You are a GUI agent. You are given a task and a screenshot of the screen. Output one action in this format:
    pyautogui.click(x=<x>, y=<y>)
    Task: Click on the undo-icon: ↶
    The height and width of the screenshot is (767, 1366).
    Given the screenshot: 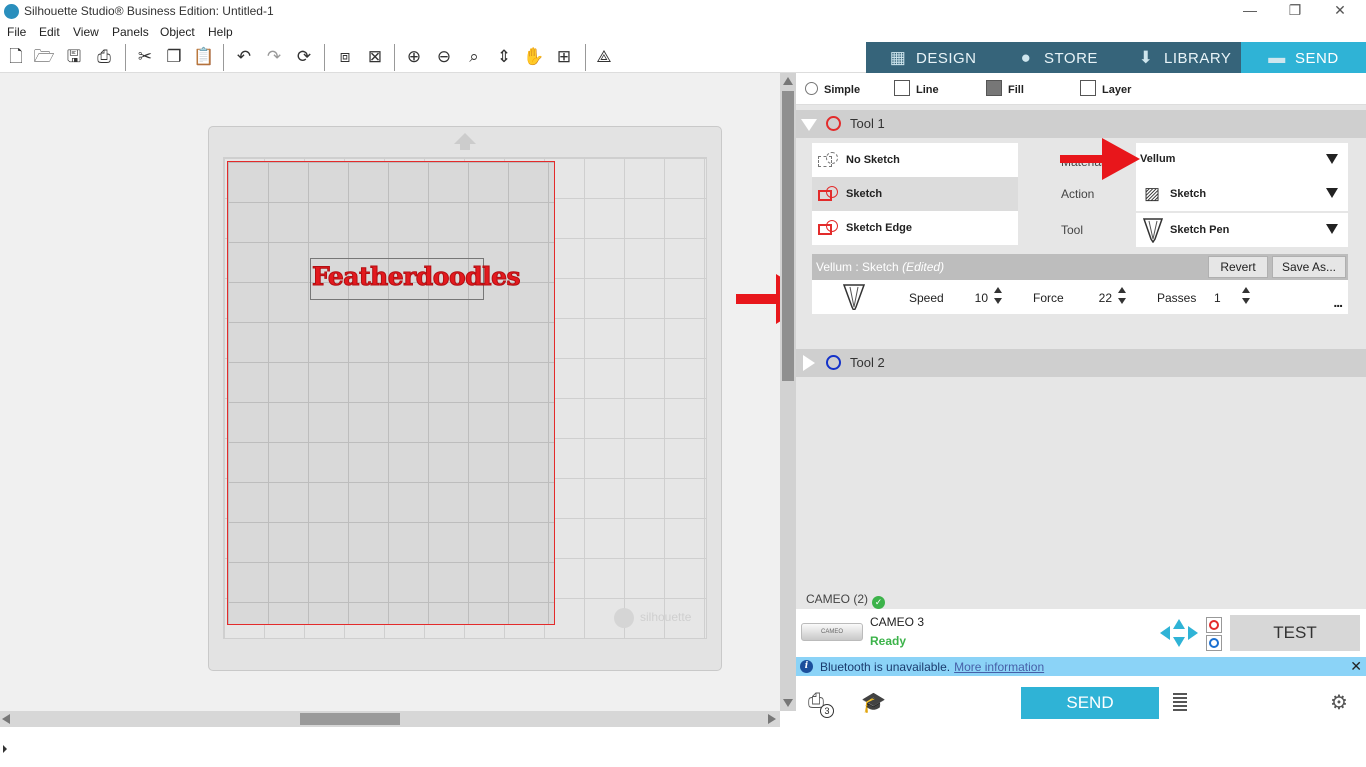 What is the action you would take?
    pyautogui.click(x=244, y=57)
    